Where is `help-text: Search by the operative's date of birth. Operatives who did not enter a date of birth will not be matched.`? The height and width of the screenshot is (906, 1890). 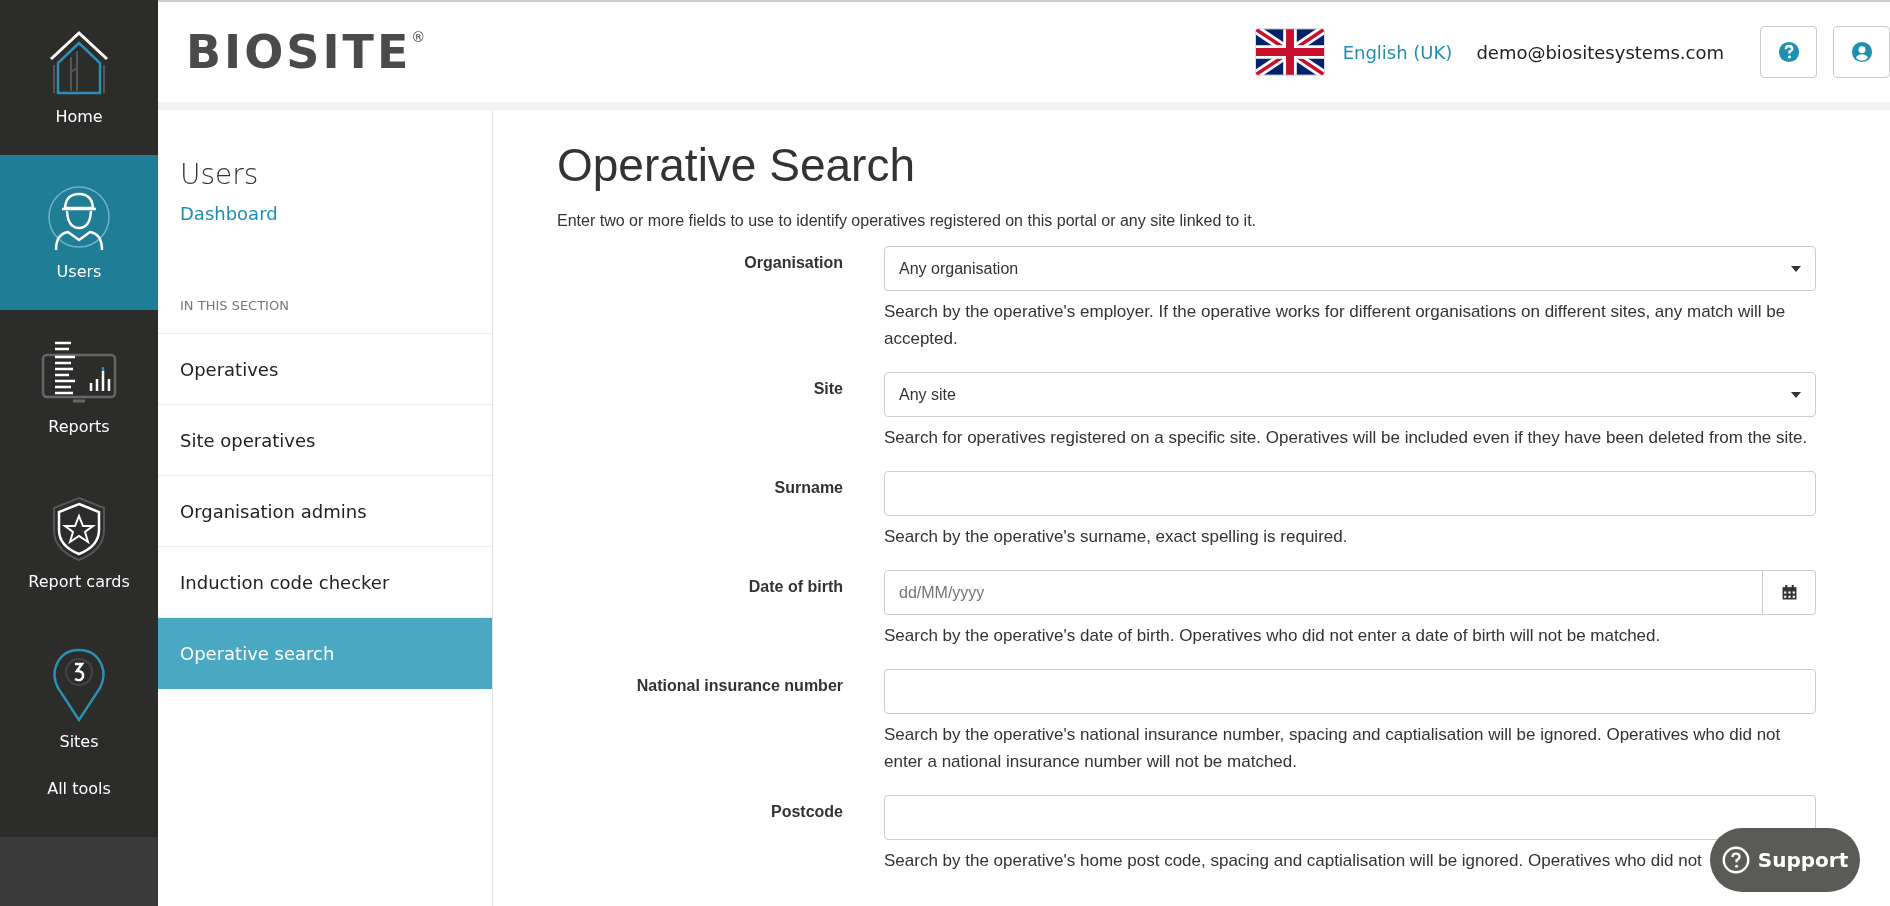 help-text: Search by the operative's date of birth. Operatives who did not enter a date of birth will not be matched. is located at coordinates (1272, 636).